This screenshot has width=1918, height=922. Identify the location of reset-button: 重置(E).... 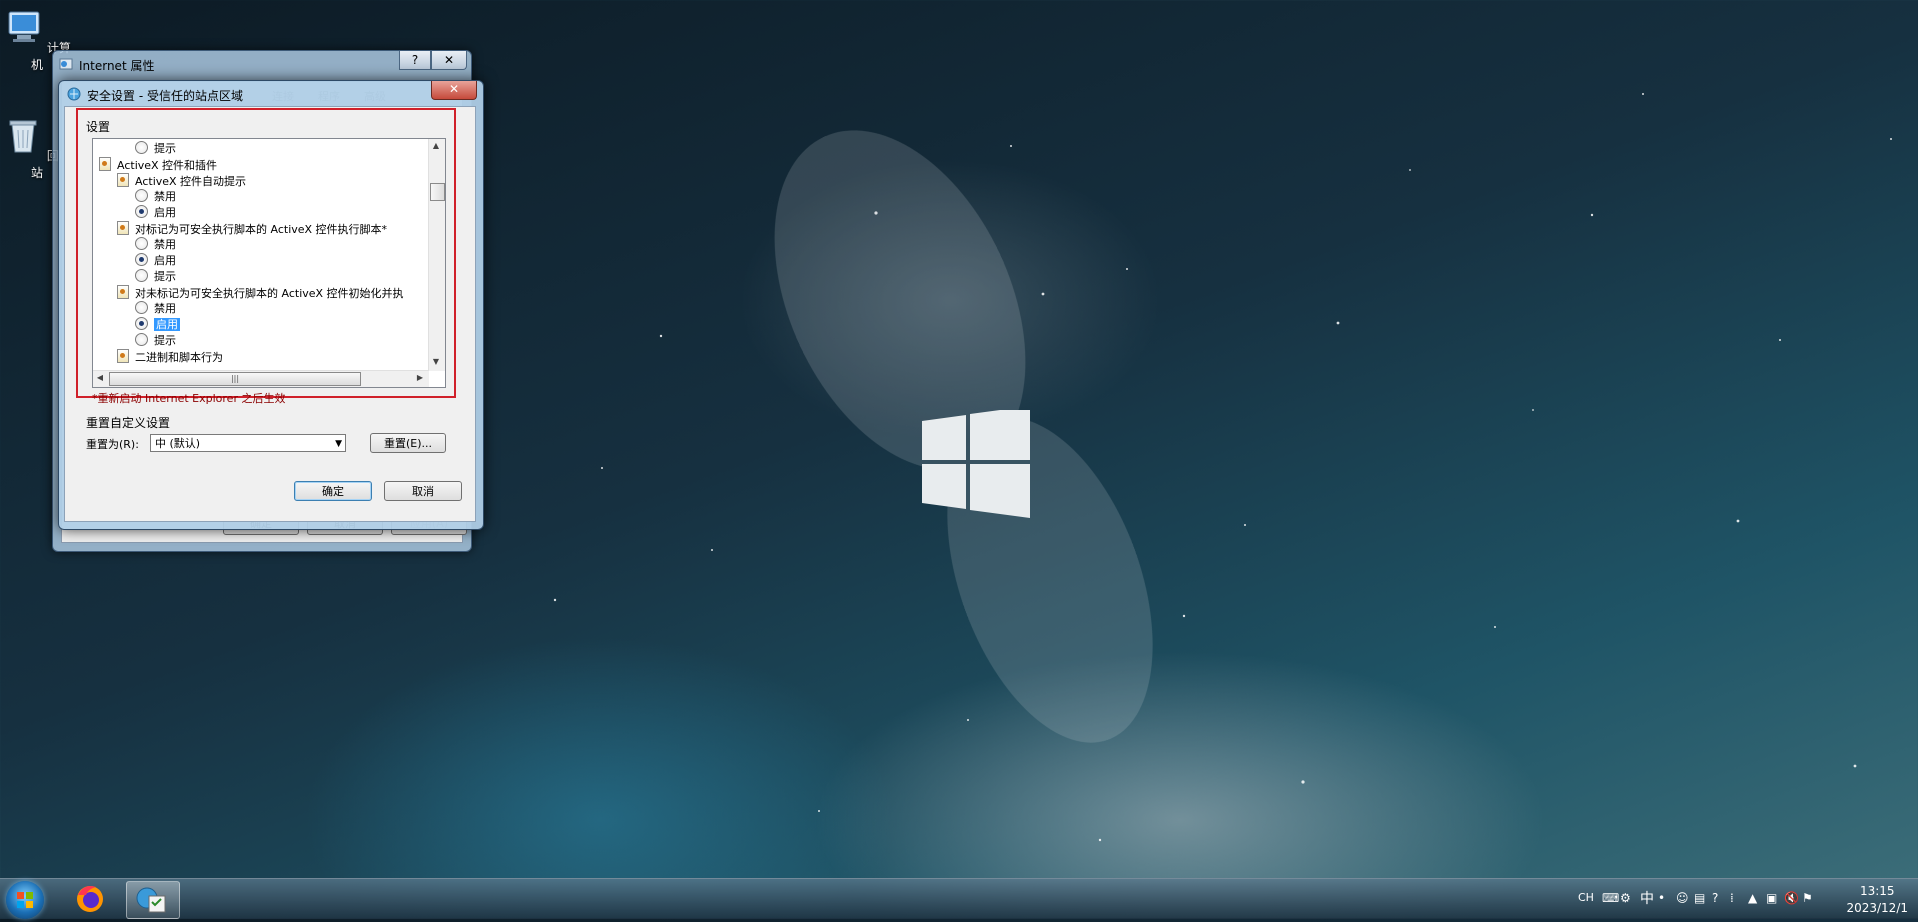
(408, 443).